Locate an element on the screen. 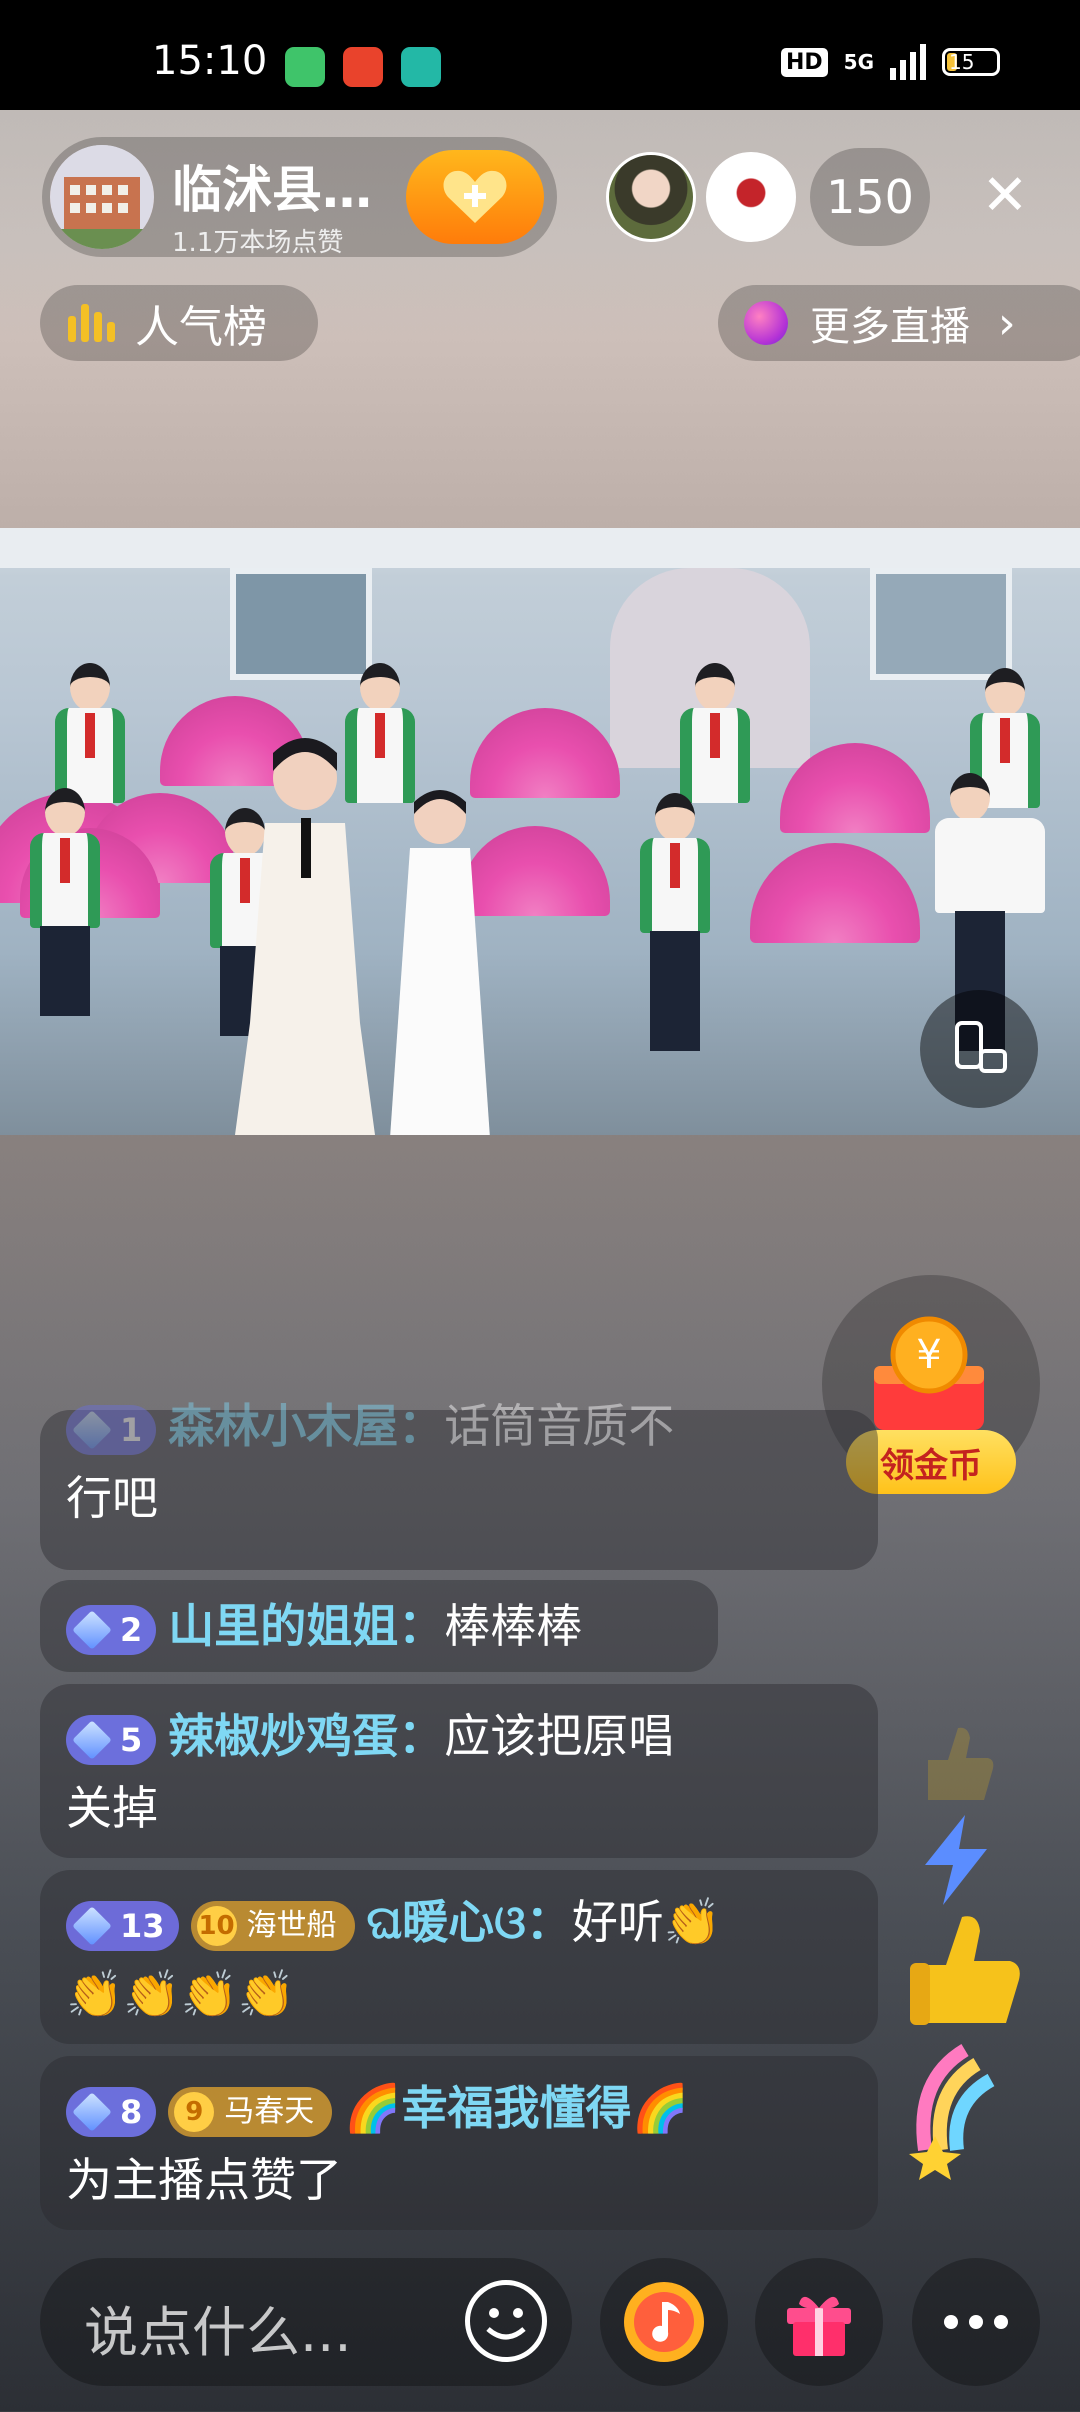 The image size is (1080, 2412). popularity-rank-button: 人气榜 is located at coordinates (179, 323).